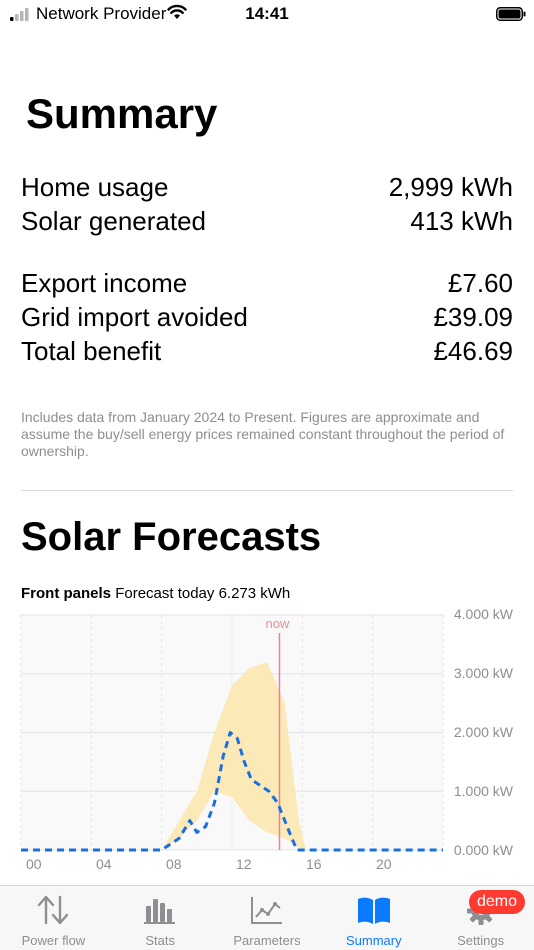 The image size is (534, 950). I want to click on demo-badge: demo, so click(497, 902).